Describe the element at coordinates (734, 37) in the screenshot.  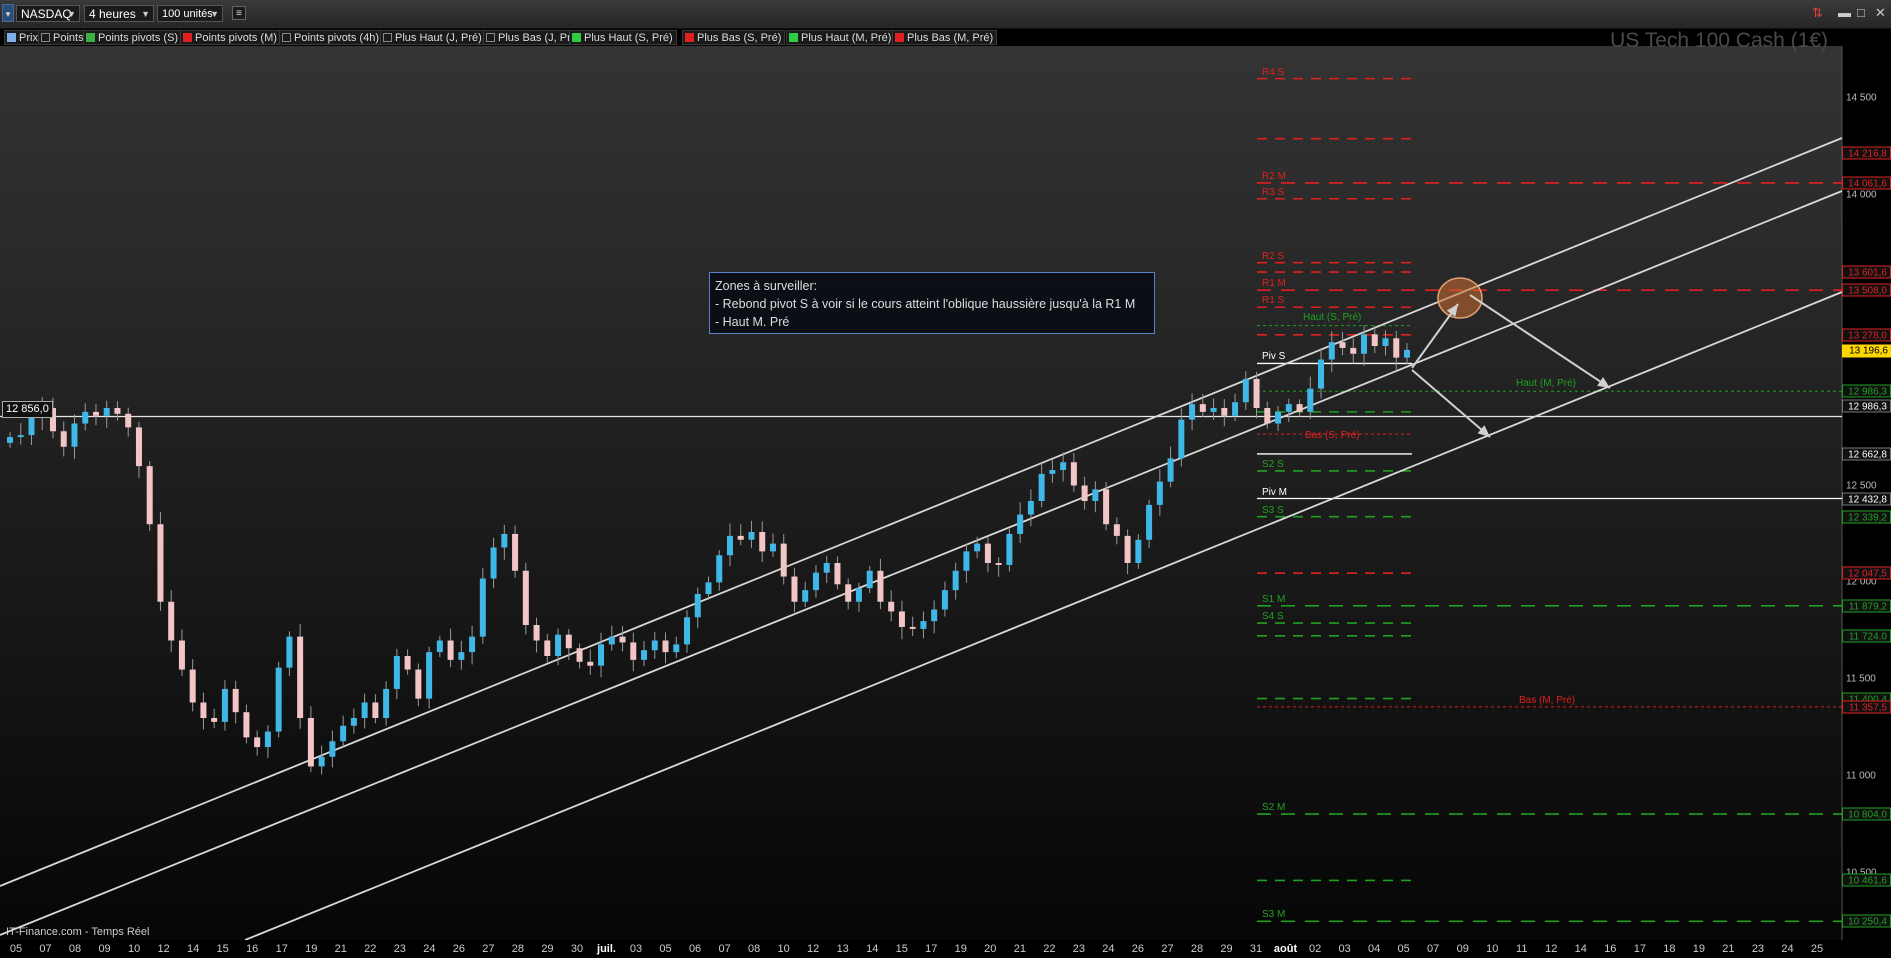
I see `legend-item: Plus Bas (S, Pré)` at that location.